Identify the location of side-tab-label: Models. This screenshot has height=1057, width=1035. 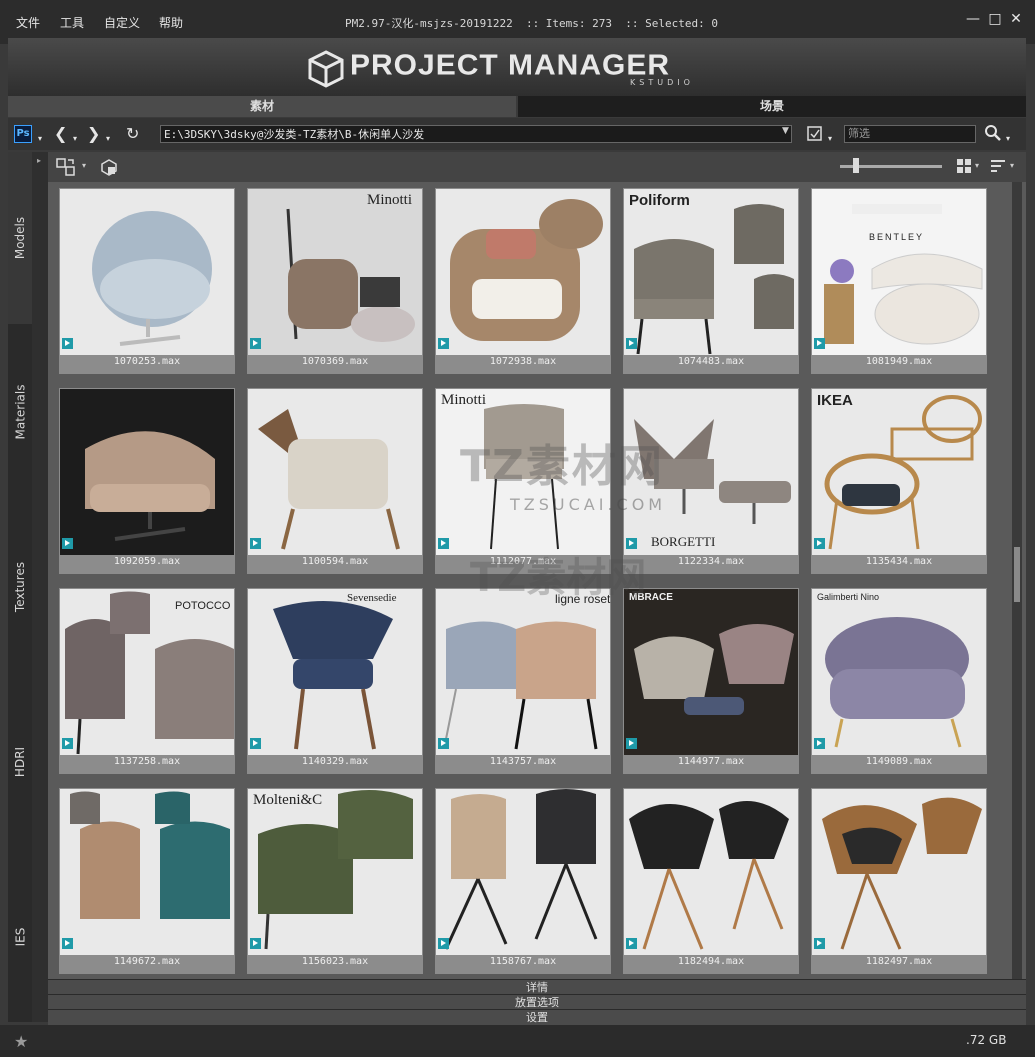
(20, 238).